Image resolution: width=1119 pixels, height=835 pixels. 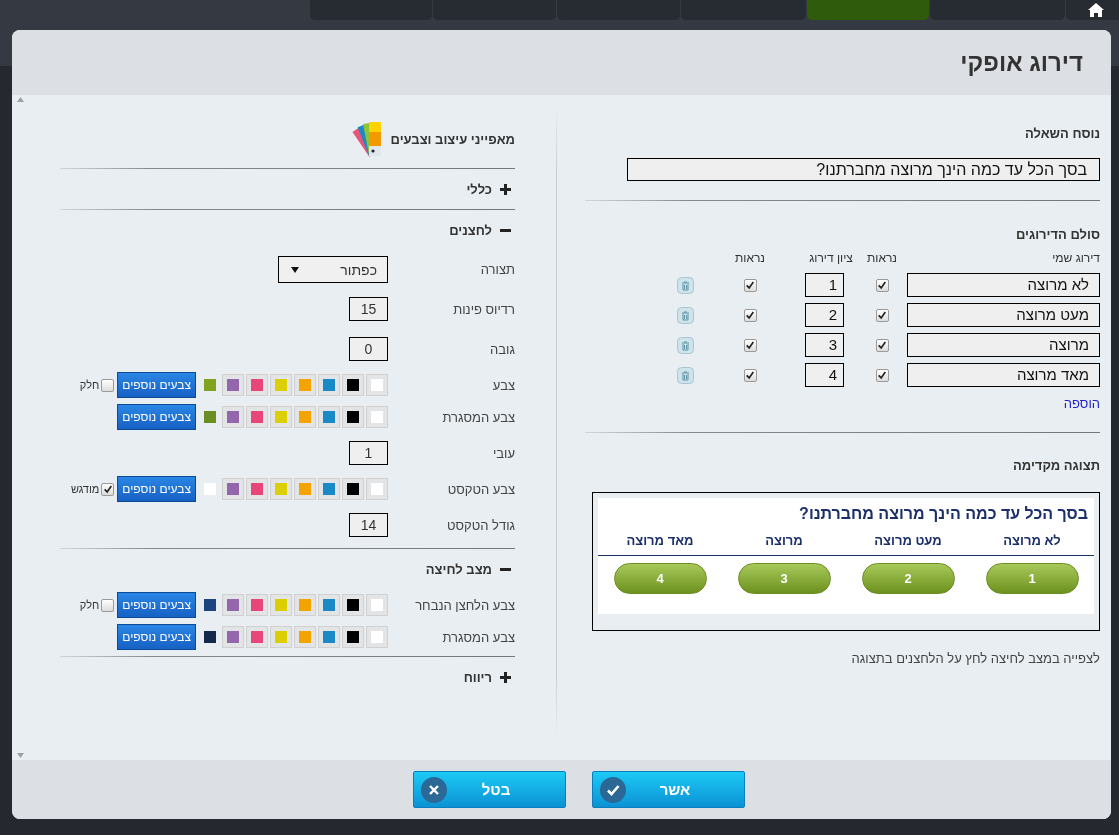 What do you see at coordinates (1003, 315) in the screenshot?
I see `text-field: מעט מרוצה` at bounding box center [1003, 315].